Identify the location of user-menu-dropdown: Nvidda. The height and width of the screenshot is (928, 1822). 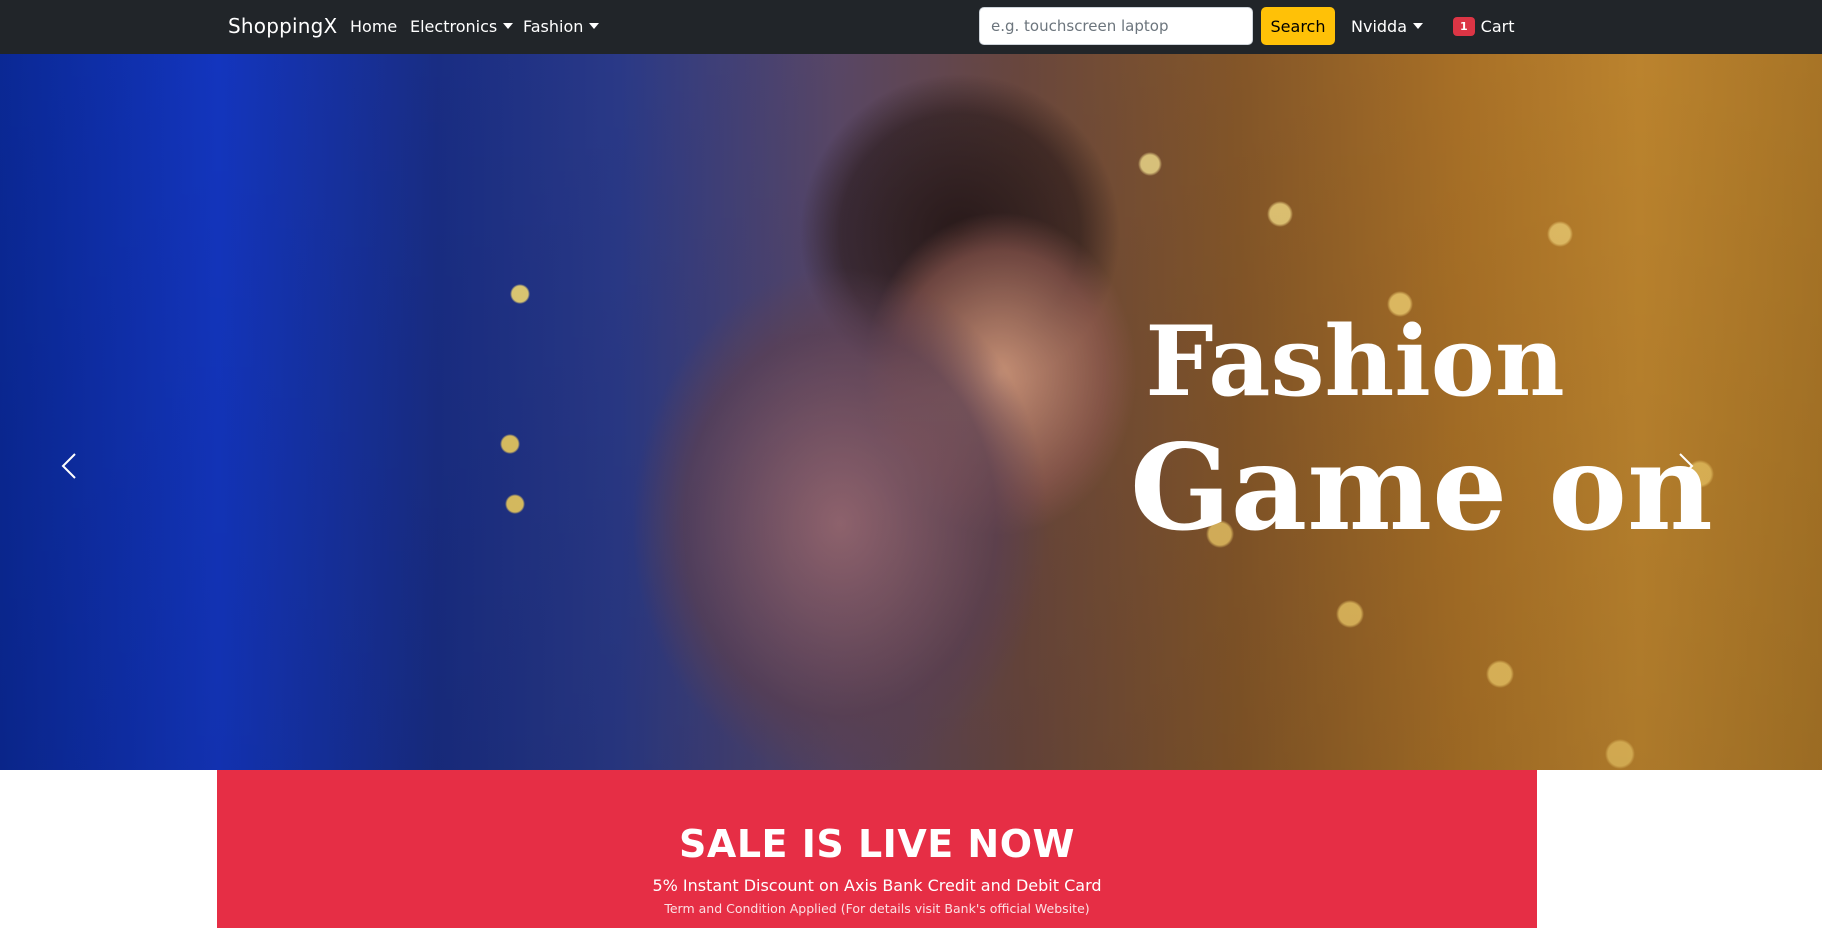
(1387, 26).